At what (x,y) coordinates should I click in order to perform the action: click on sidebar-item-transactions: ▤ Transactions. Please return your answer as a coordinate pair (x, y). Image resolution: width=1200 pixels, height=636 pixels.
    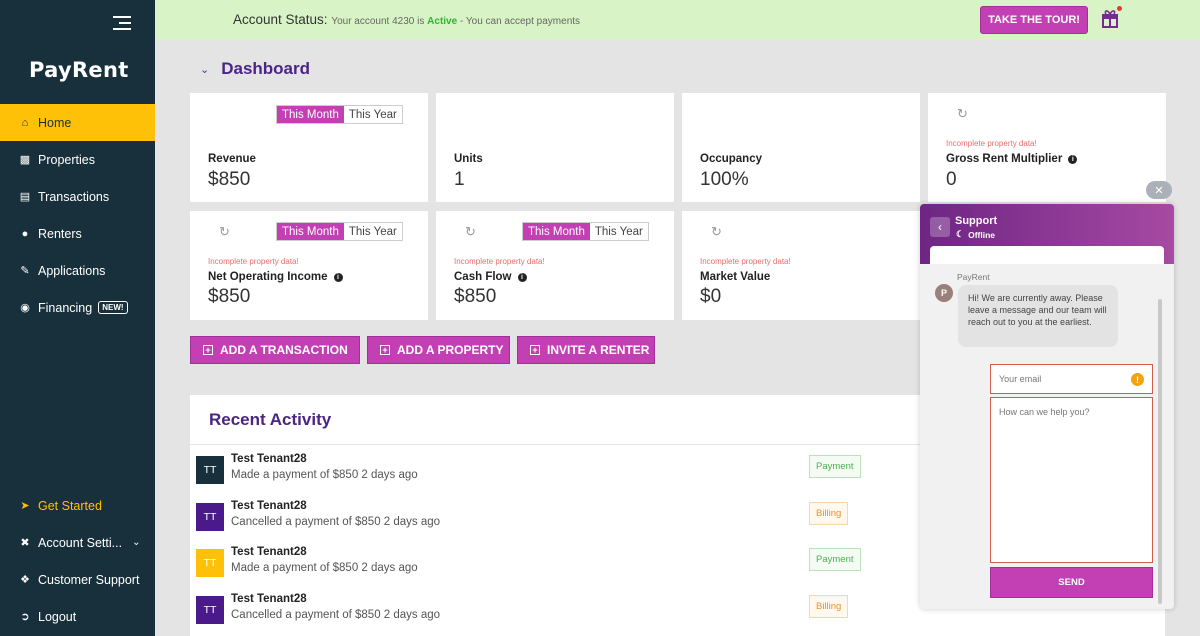
    Looking at the image, I should click on (77, 196).